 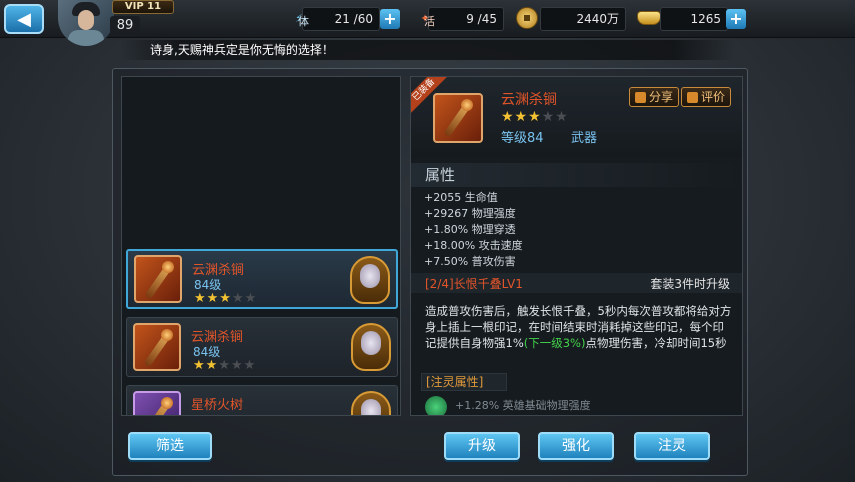 What do you see at coordinates (690, 284) in the screenshot?
I see `set-note: 套装3件时升级` at bounding box center [690, 284].